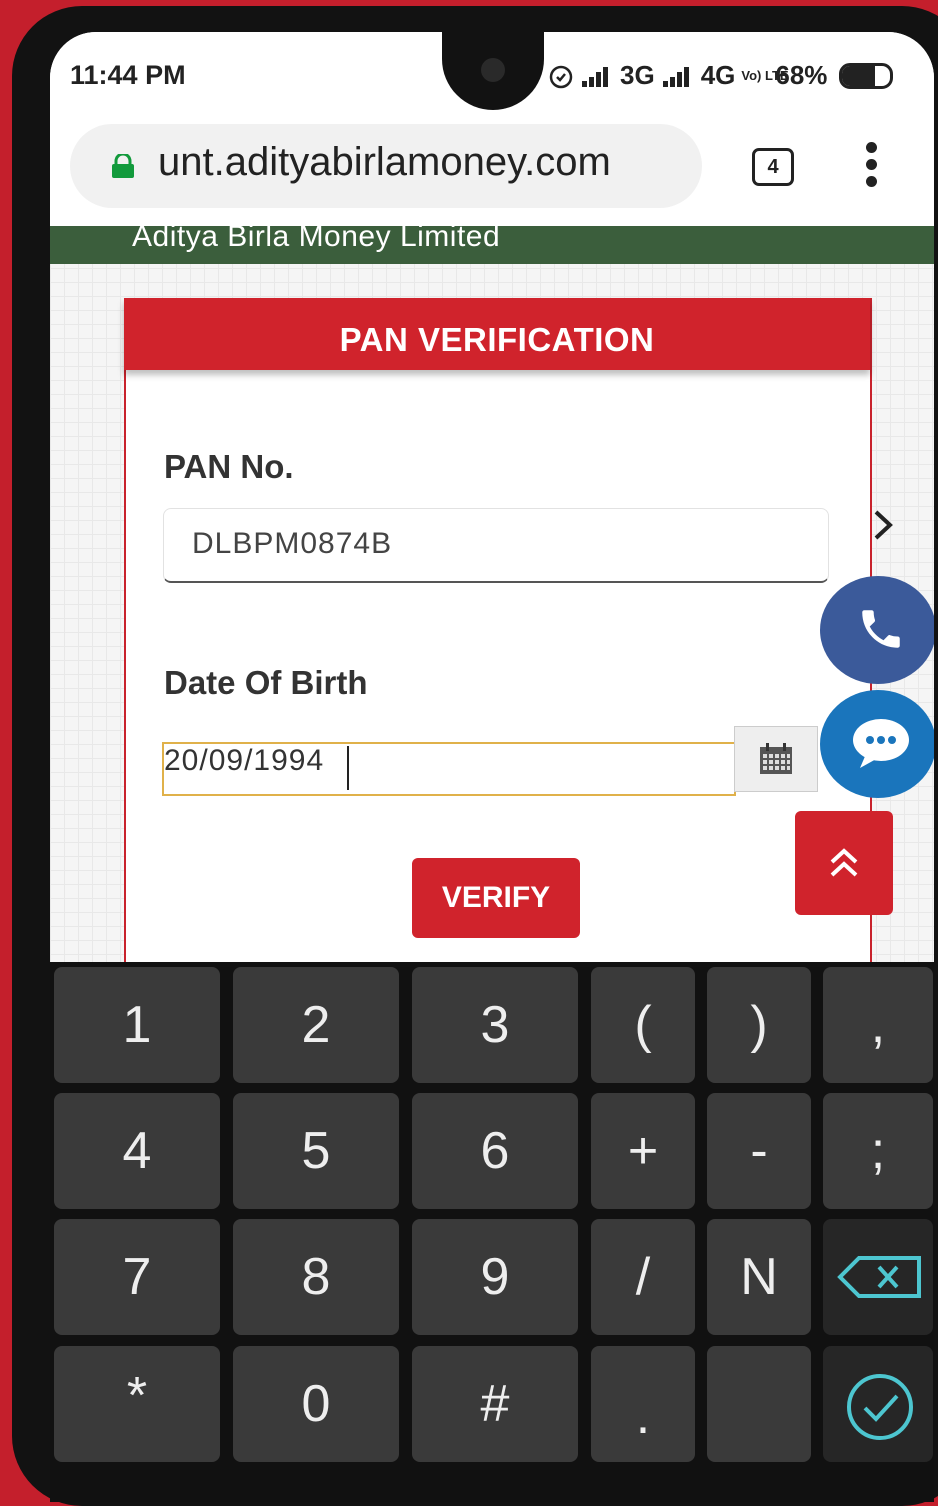 The image size is (938, 1506). What do you see at coordinates (495, 1277) in the screenshot?
I see `key-9: 9` at bounding box center [495, 1277].